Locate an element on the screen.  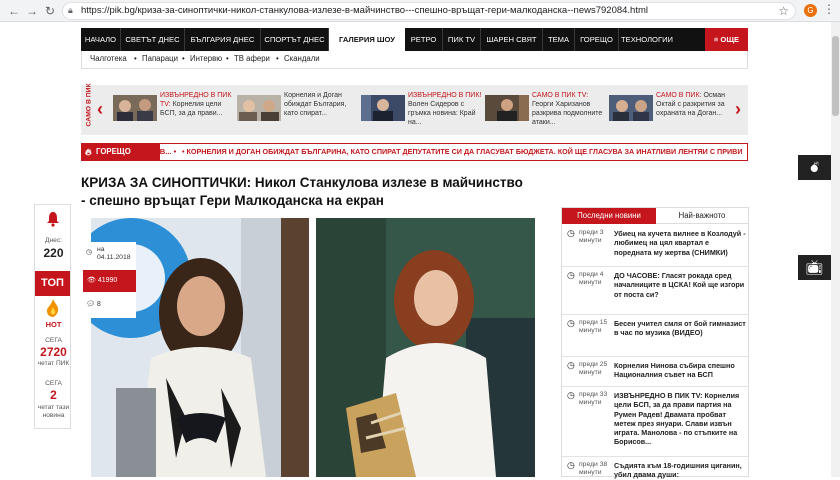
ticker-previous: РИСОВ... • is located at coordinates (157, 151).